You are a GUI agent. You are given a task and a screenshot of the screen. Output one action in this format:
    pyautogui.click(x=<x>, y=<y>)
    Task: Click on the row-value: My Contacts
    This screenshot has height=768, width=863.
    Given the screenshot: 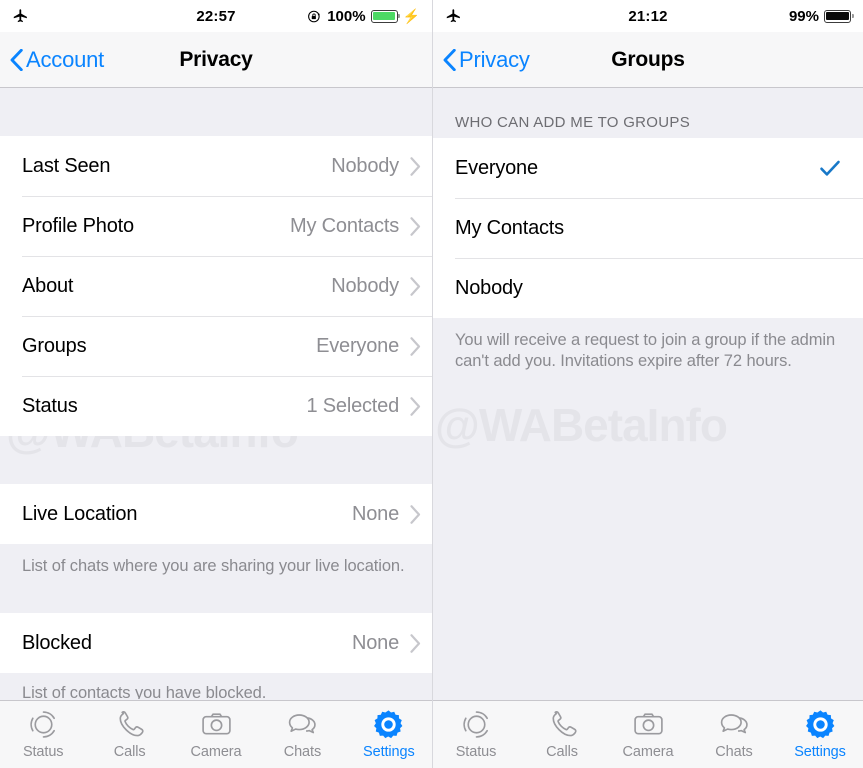 What is the action you would take?
    pyautogui.click(x=344, y=225)
    